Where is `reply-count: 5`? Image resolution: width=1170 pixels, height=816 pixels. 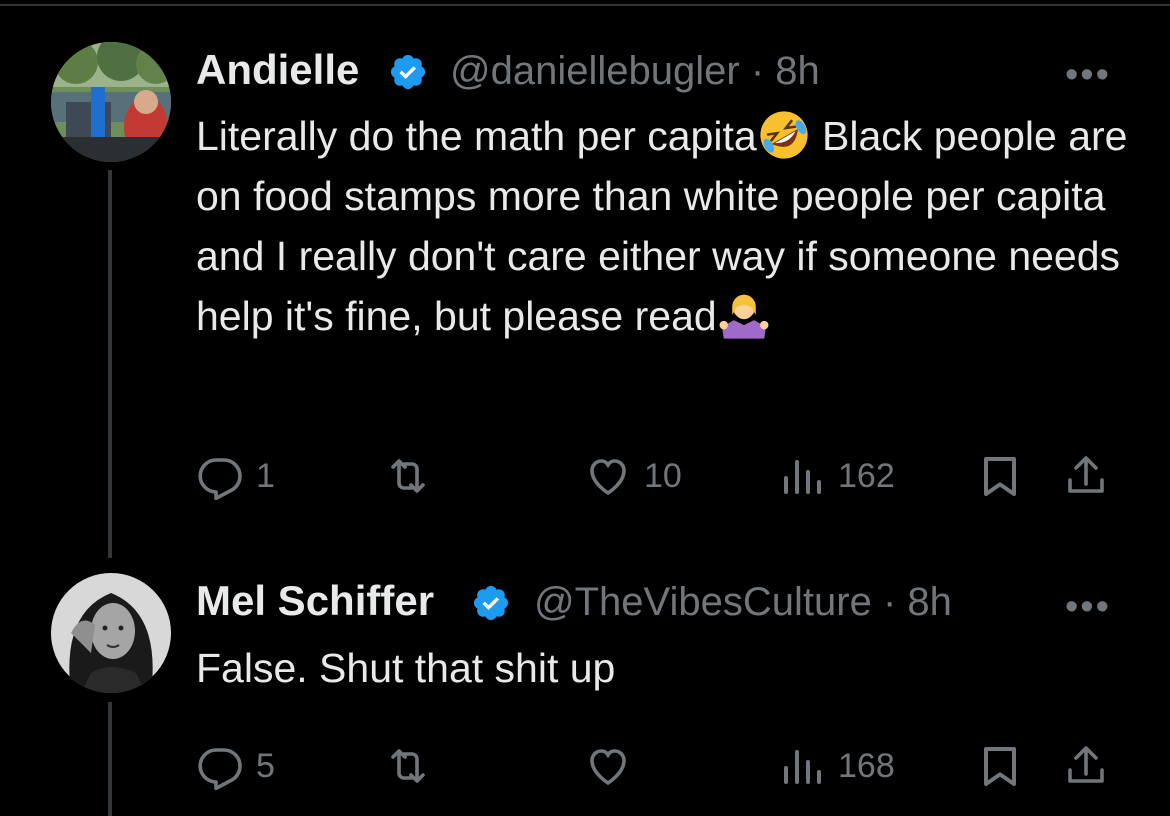
reply-count: 5 is located at coordinates (265, 765).